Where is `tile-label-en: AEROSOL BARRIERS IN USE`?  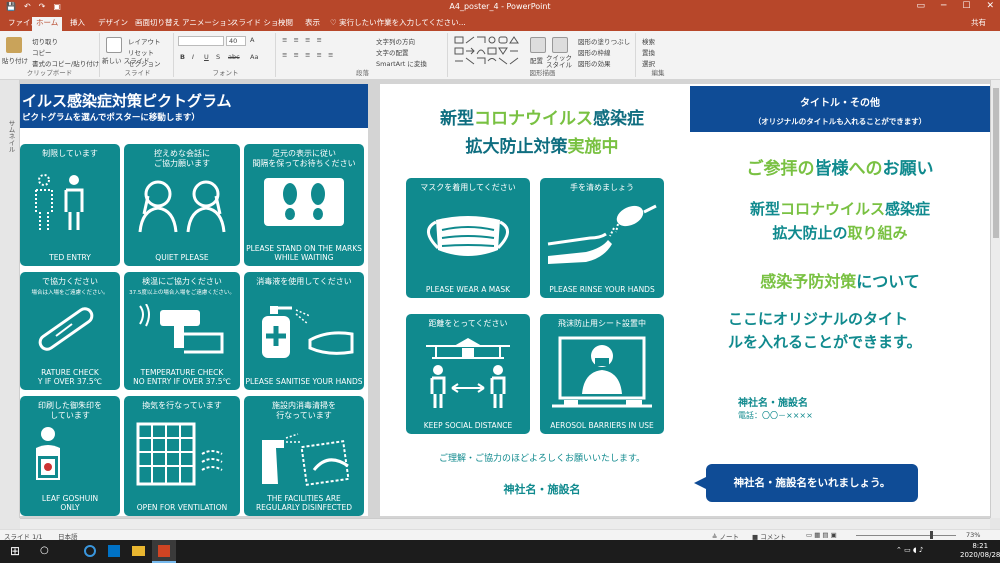
tile-label-en: AEROSOL BARRIERS IN USE is located at coordinates (602, 425).